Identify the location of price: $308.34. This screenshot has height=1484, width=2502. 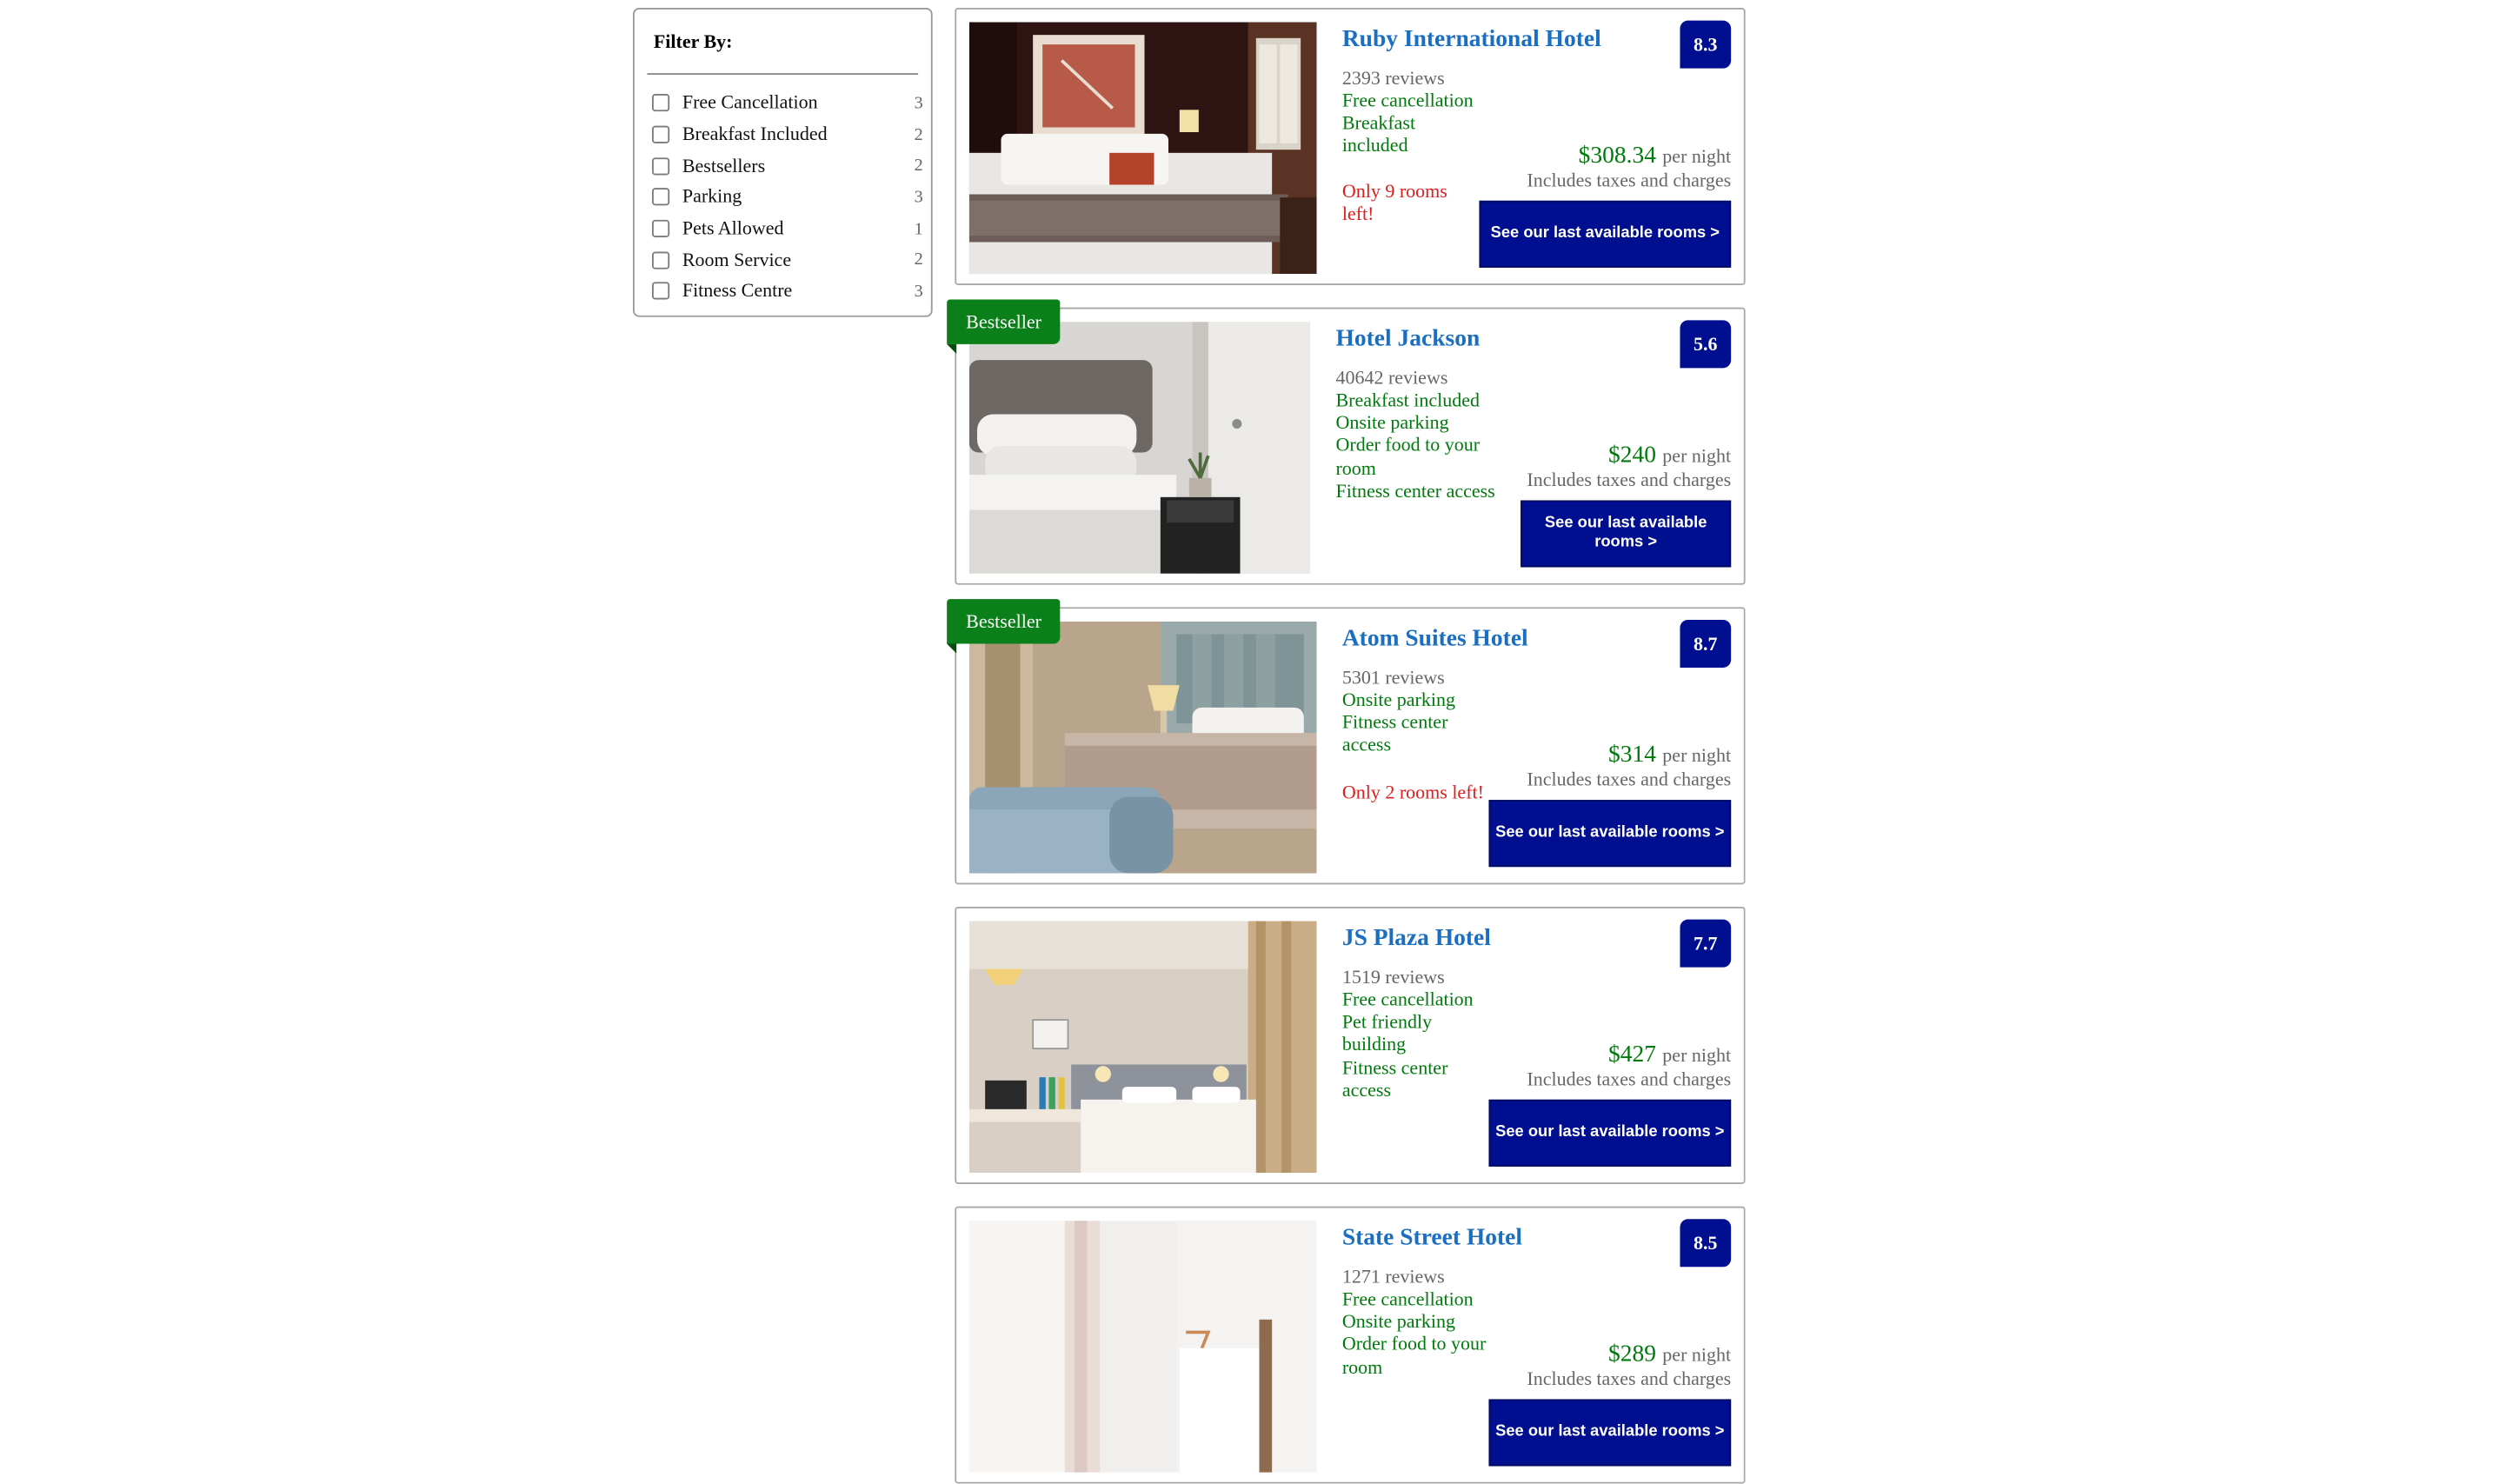
(1617, 156).